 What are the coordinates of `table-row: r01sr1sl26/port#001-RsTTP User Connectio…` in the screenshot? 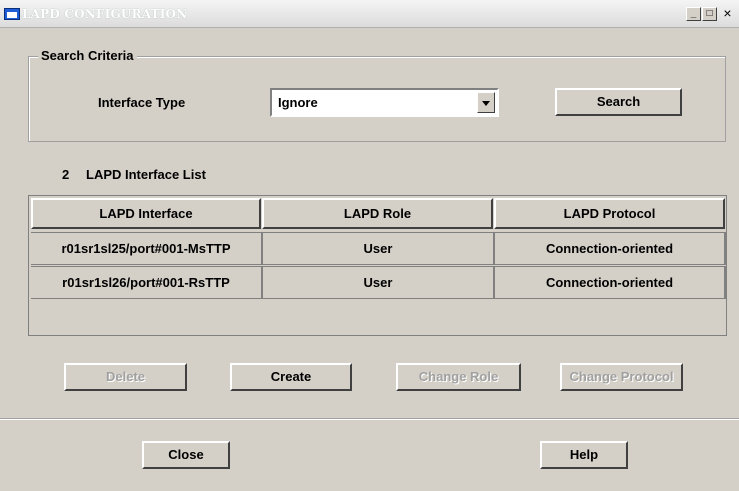 It's located at (378, 282).